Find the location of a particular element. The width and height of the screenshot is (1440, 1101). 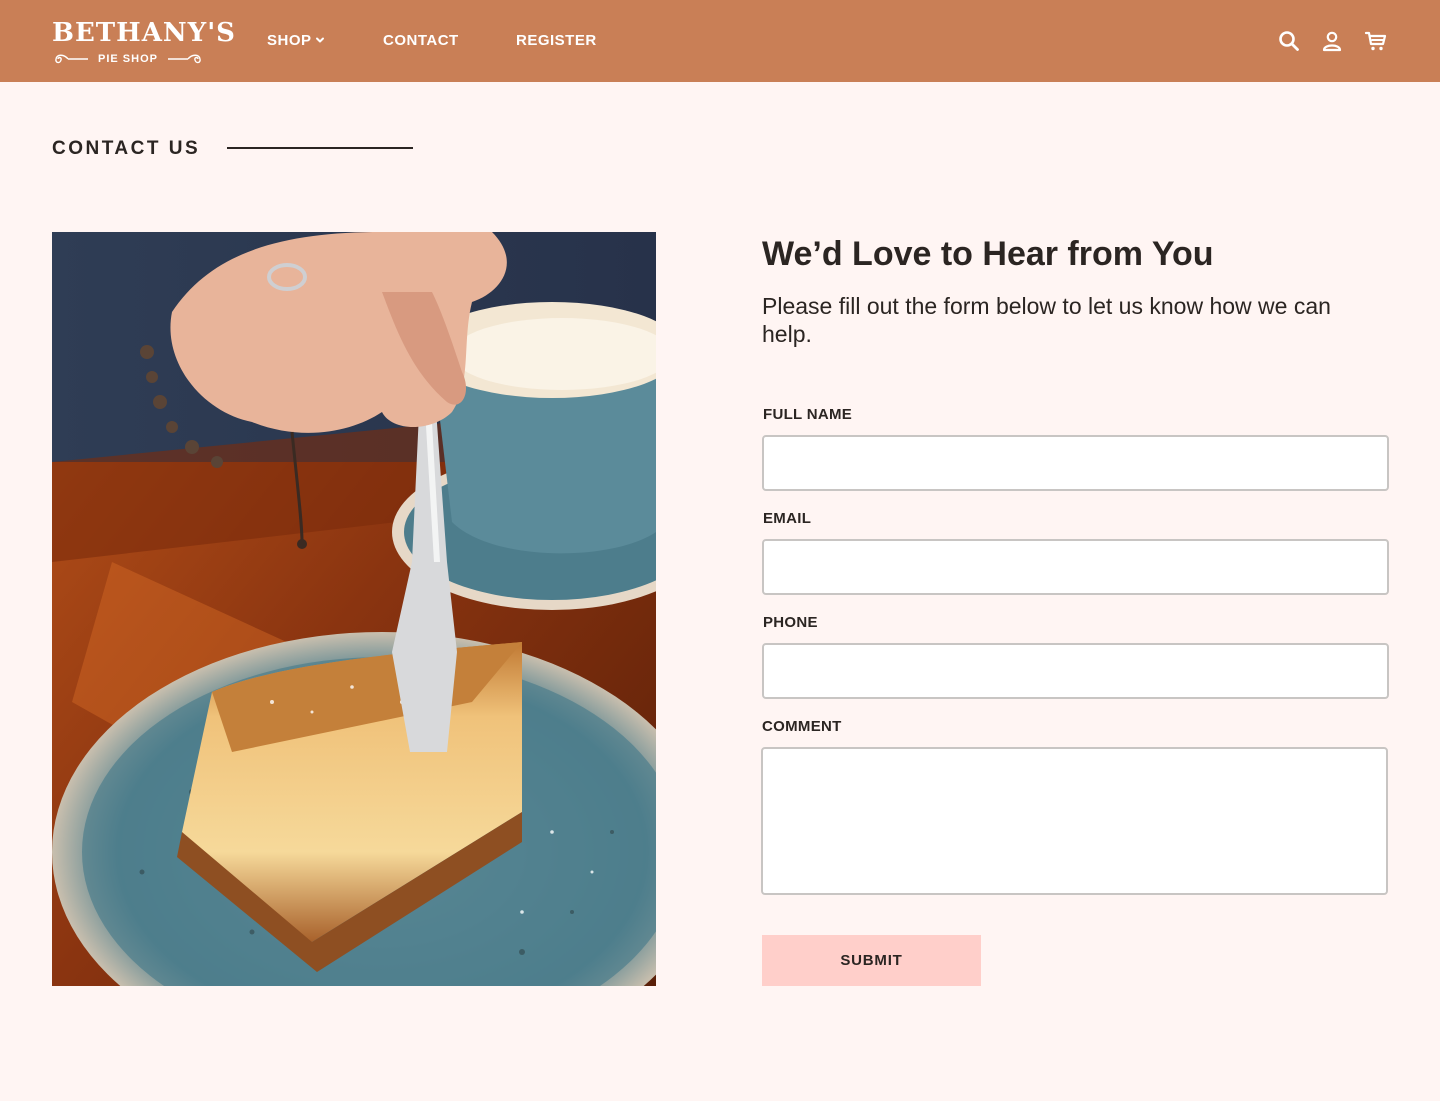

nav-shop: SHOP is located at coordinates (296, 41).